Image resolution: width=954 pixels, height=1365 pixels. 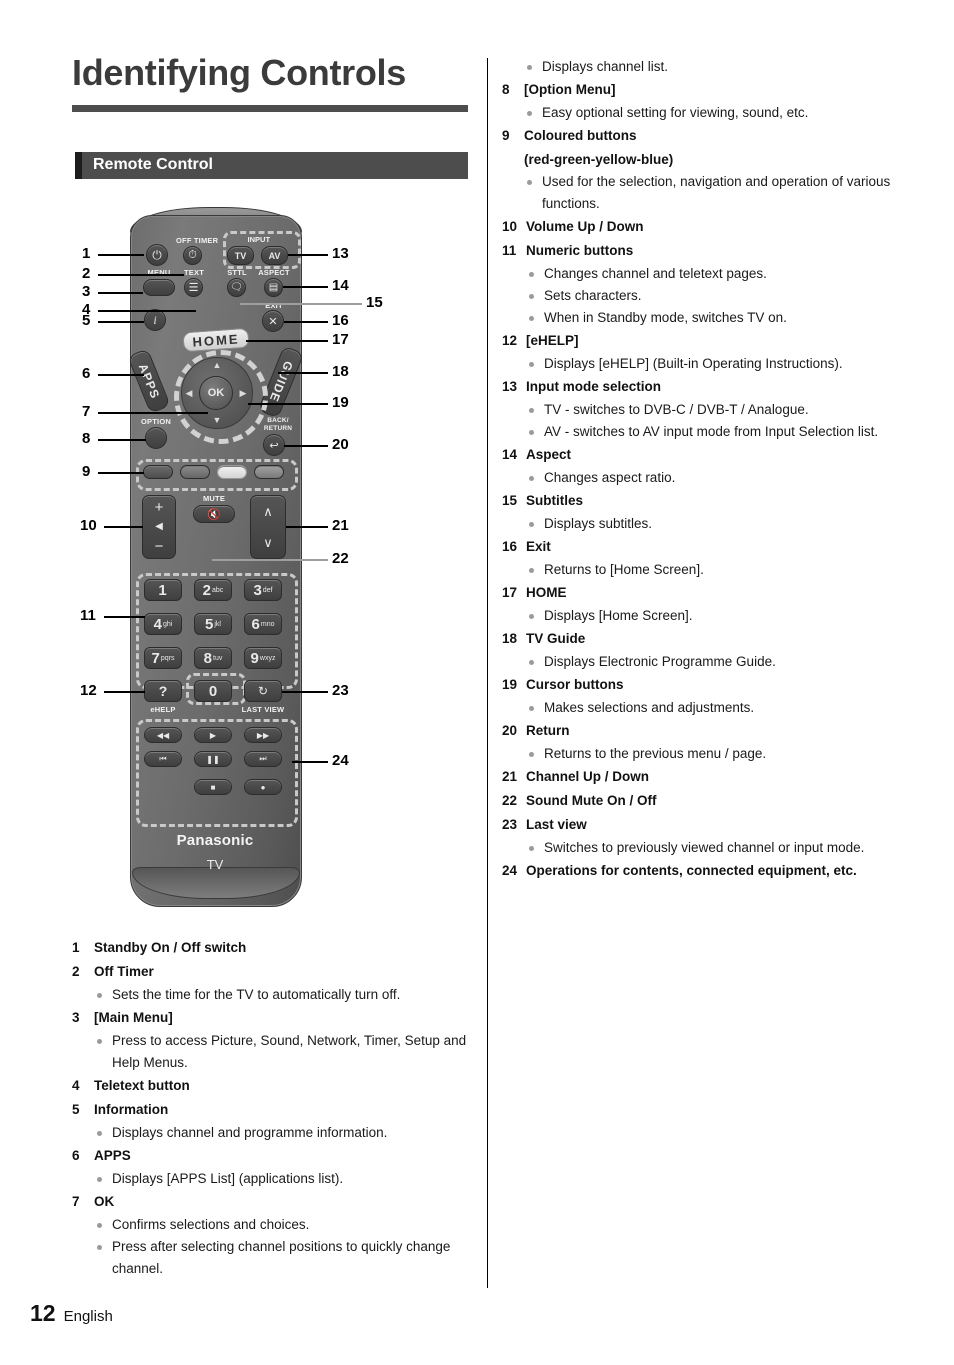 I want to click on numeric-key-7: 7 pqrs, so click(x=163, y=658).